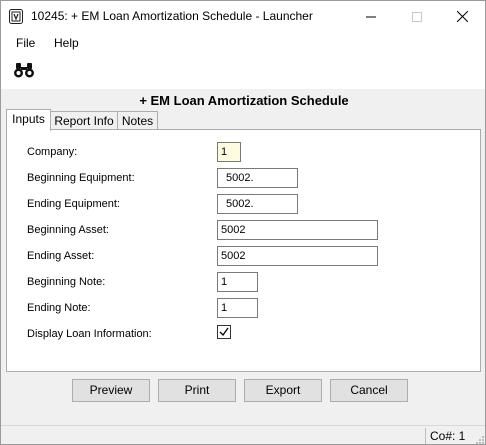  Describe the element at coordinates (445, 436) in the screenshot. I see `company-status: Co#: 1` at that location.